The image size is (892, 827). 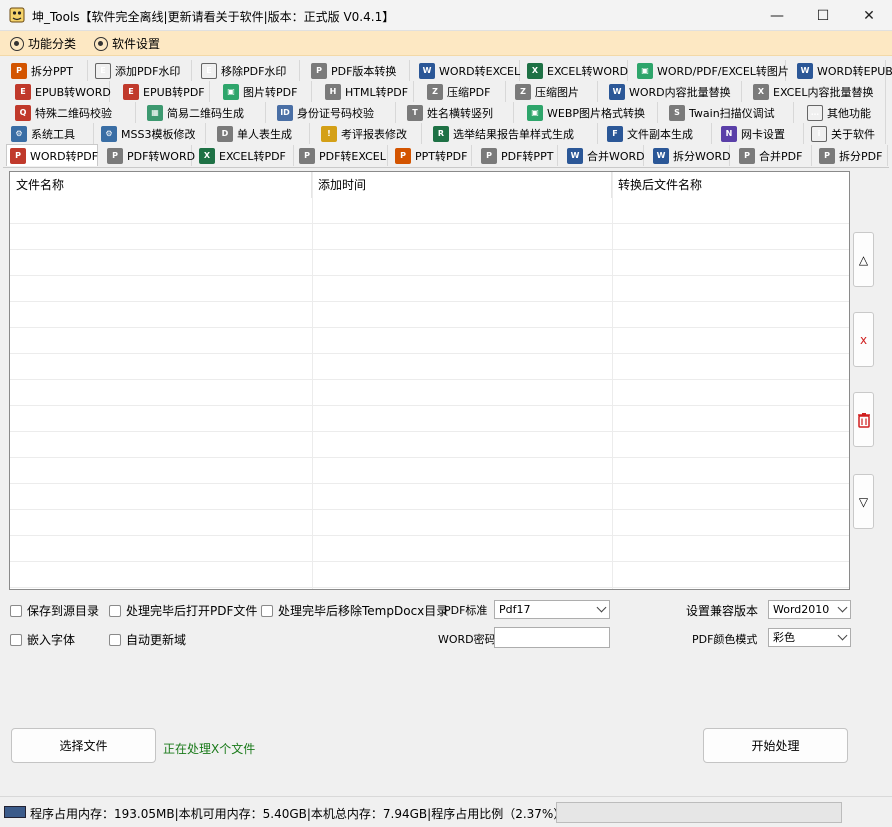 I want to click on trash-icon, so click(x=863, y=420).